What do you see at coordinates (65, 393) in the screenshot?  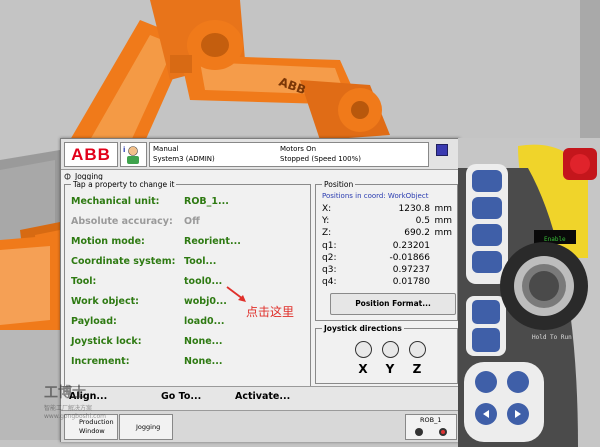 I see `watermark-brand: 工博士` at bounding box center [65, 393].